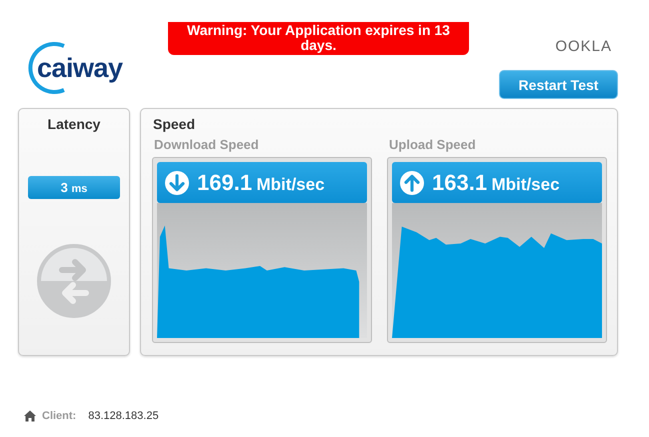 This screenshot has width=649, height=437. What do you see at coordinates (496, 183) in the screenshot?
I see `speed-value: 163.1 Mbit/sec` at bounding box center [496, 183].